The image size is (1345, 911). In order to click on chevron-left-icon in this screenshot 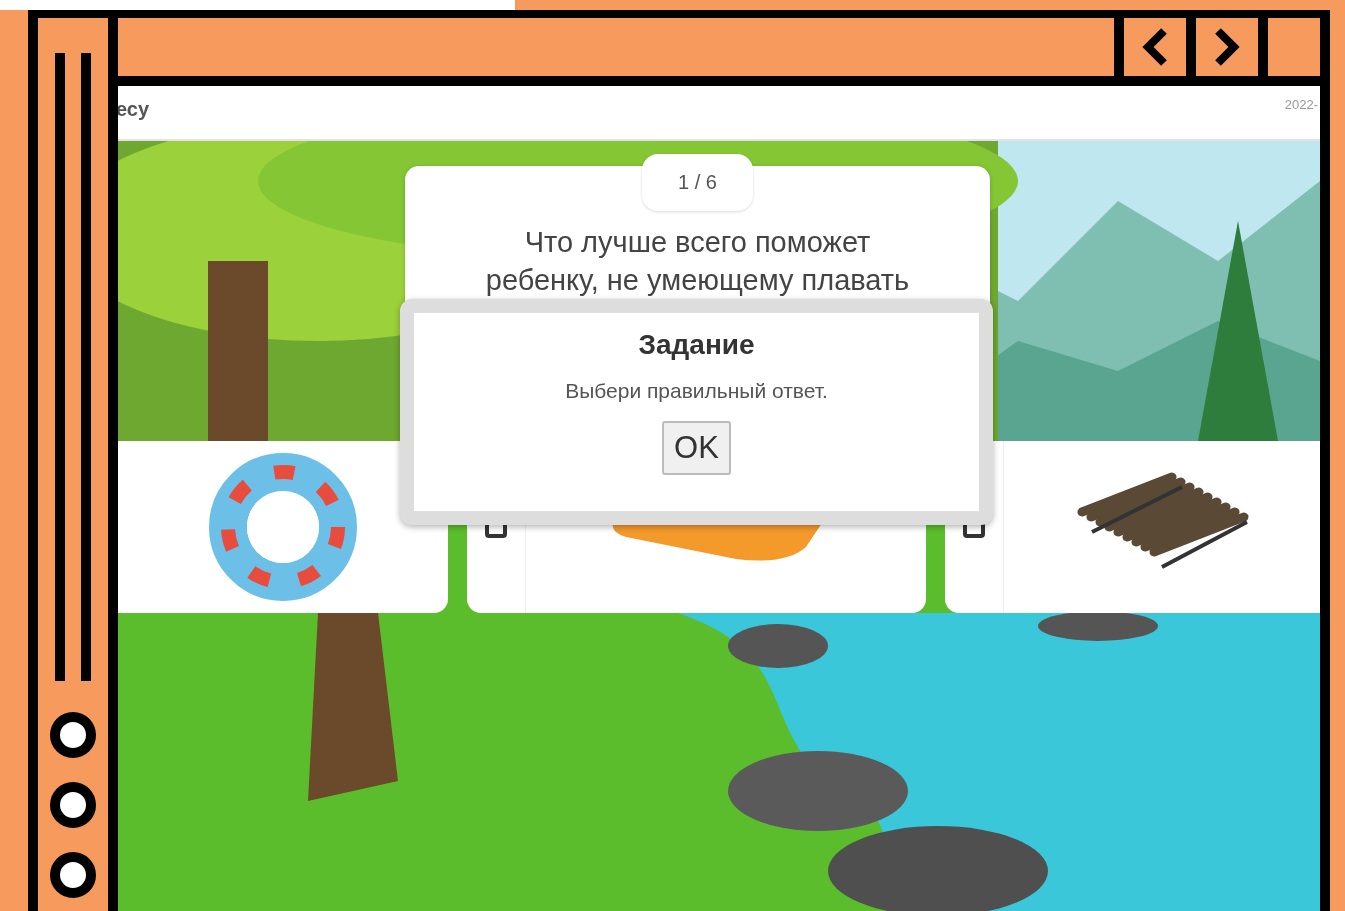, I will do `click(1155, 47)`.